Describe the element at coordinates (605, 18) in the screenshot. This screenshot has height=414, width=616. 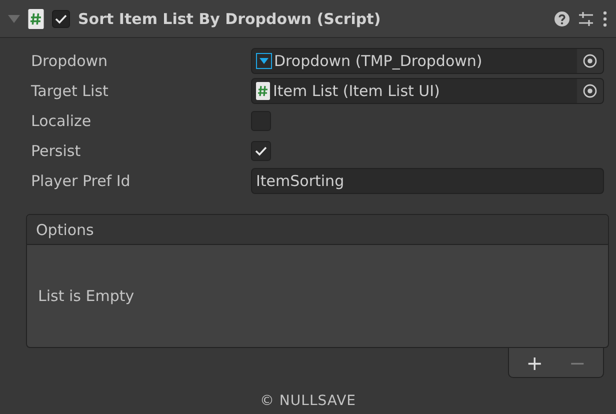
I see `more-icon` at that location.